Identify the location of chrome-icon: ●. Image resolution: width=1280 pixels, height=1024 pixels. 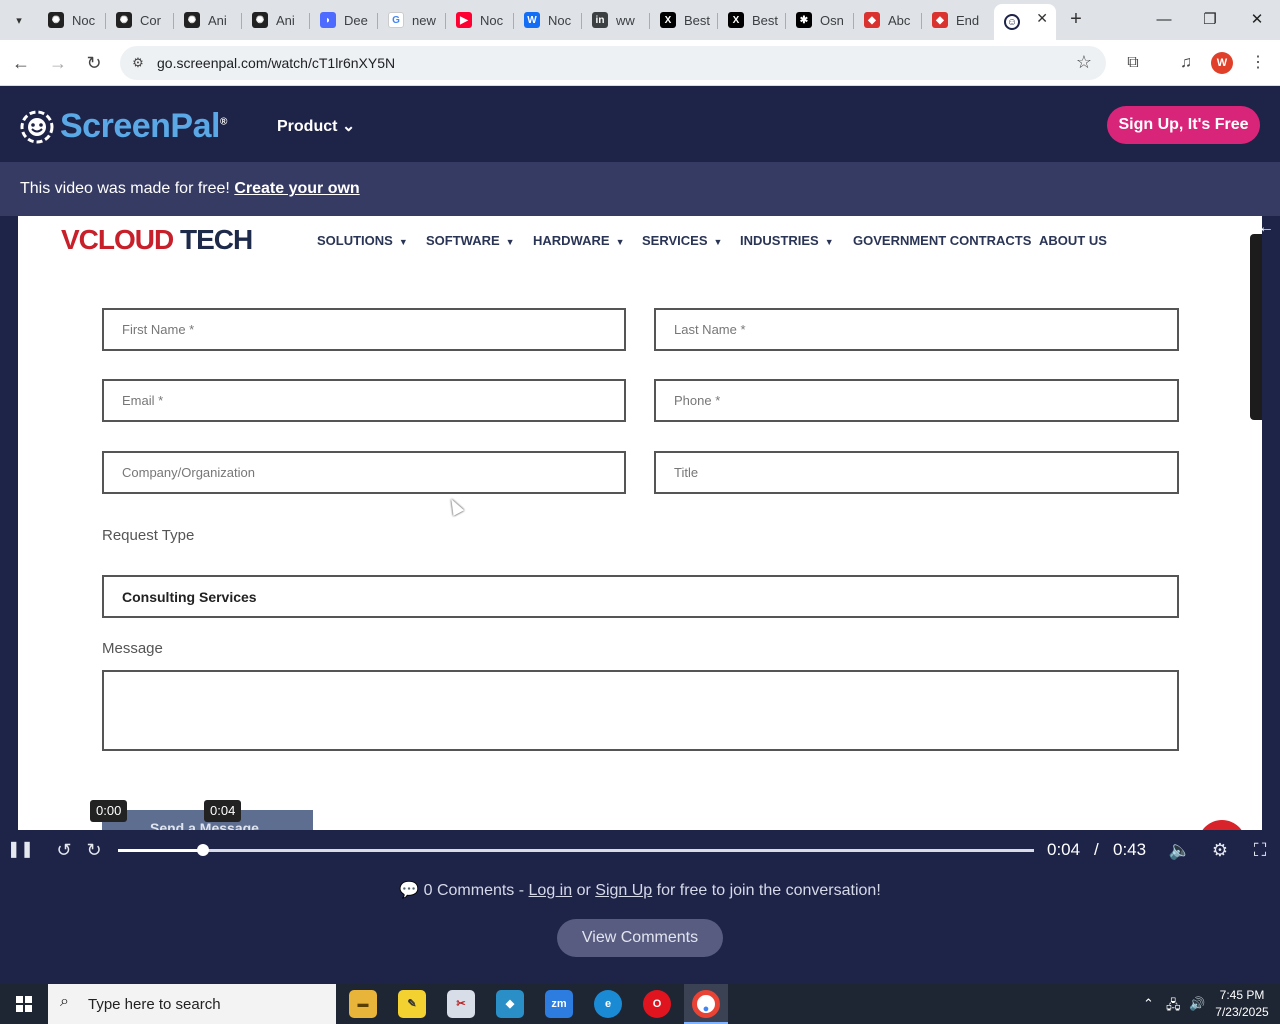
(706, 1004).